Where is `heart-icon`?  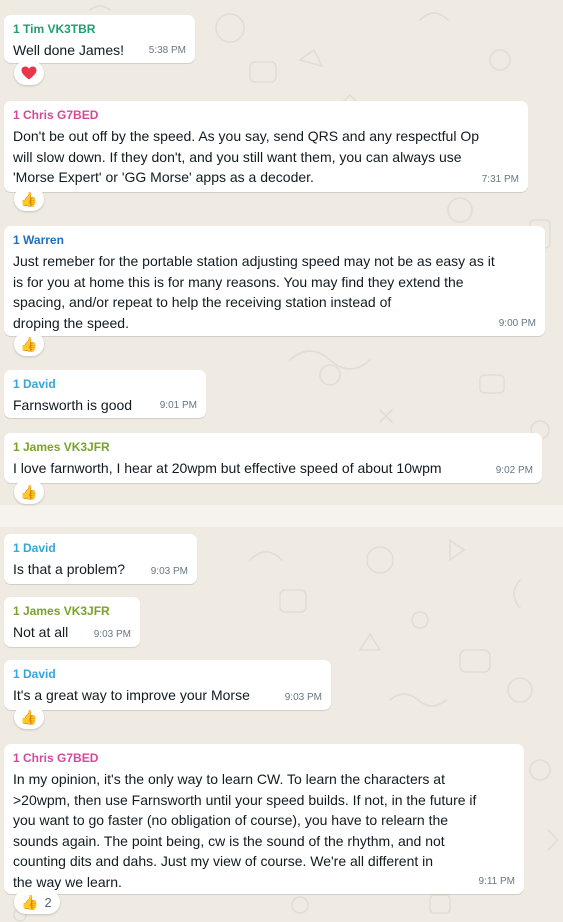 heart-icon is located at coordinates (29, 73).